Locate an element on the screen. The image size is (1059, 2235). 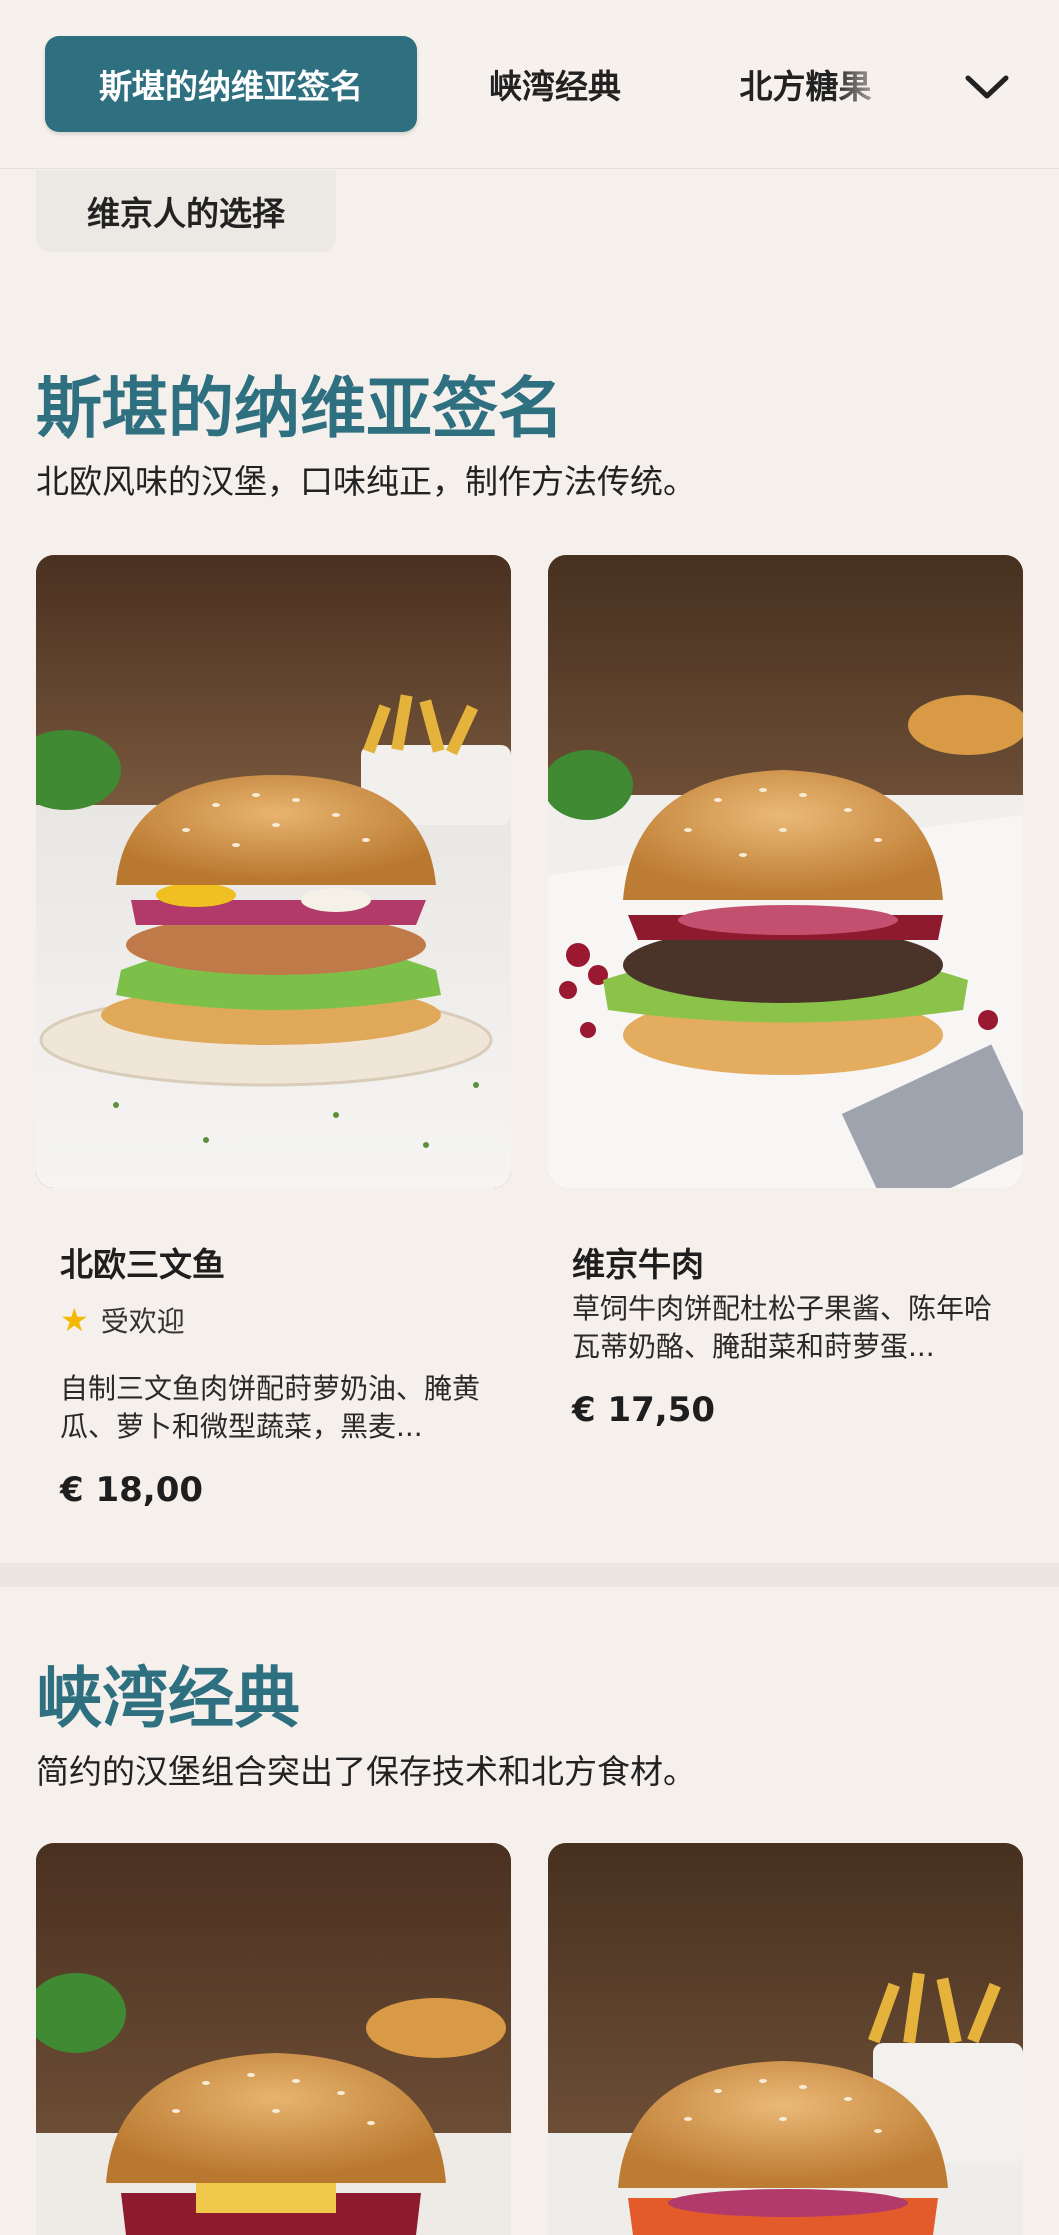
tab-scandinavian-signature: 斯堪的纳维亚签名 is located at coordinates (231, 84).